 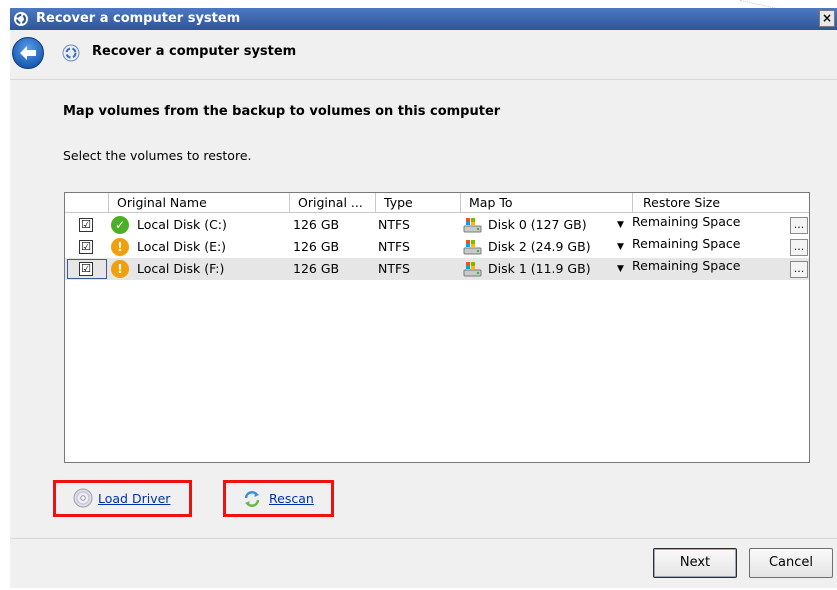 What do you see at coordinates (71, 53) in the screenshot?
I see `recovery-wizard-icon` at bounding box center [71, 53].